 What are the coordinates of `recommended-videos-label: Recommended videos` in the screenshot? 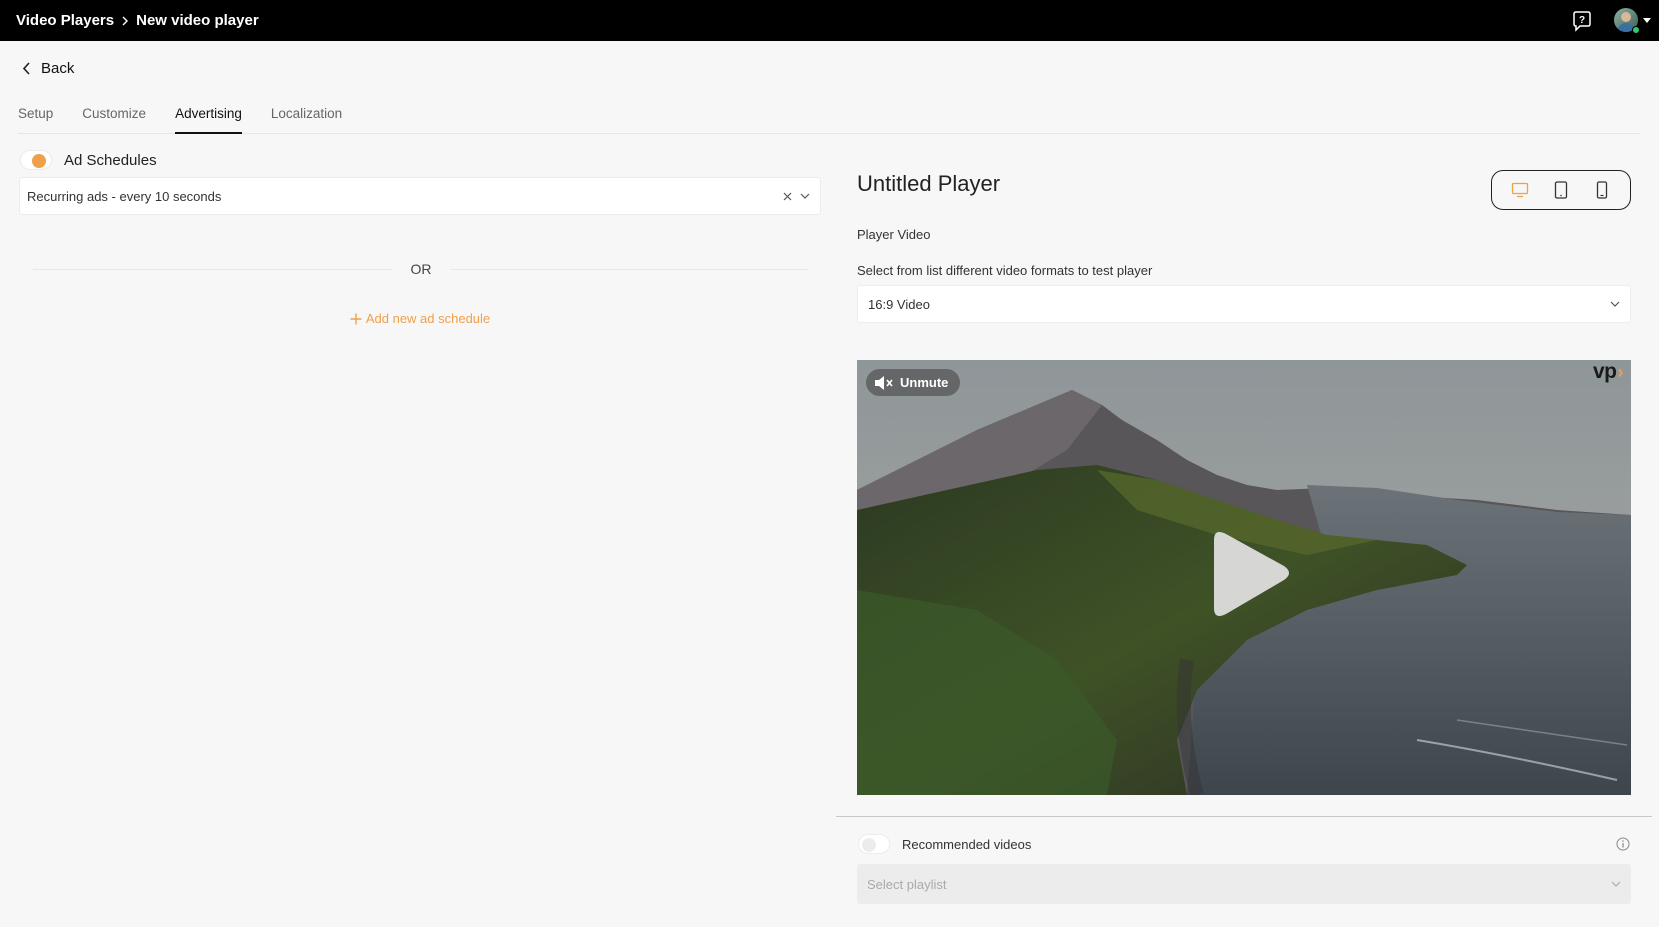 It's located at (967, 844).